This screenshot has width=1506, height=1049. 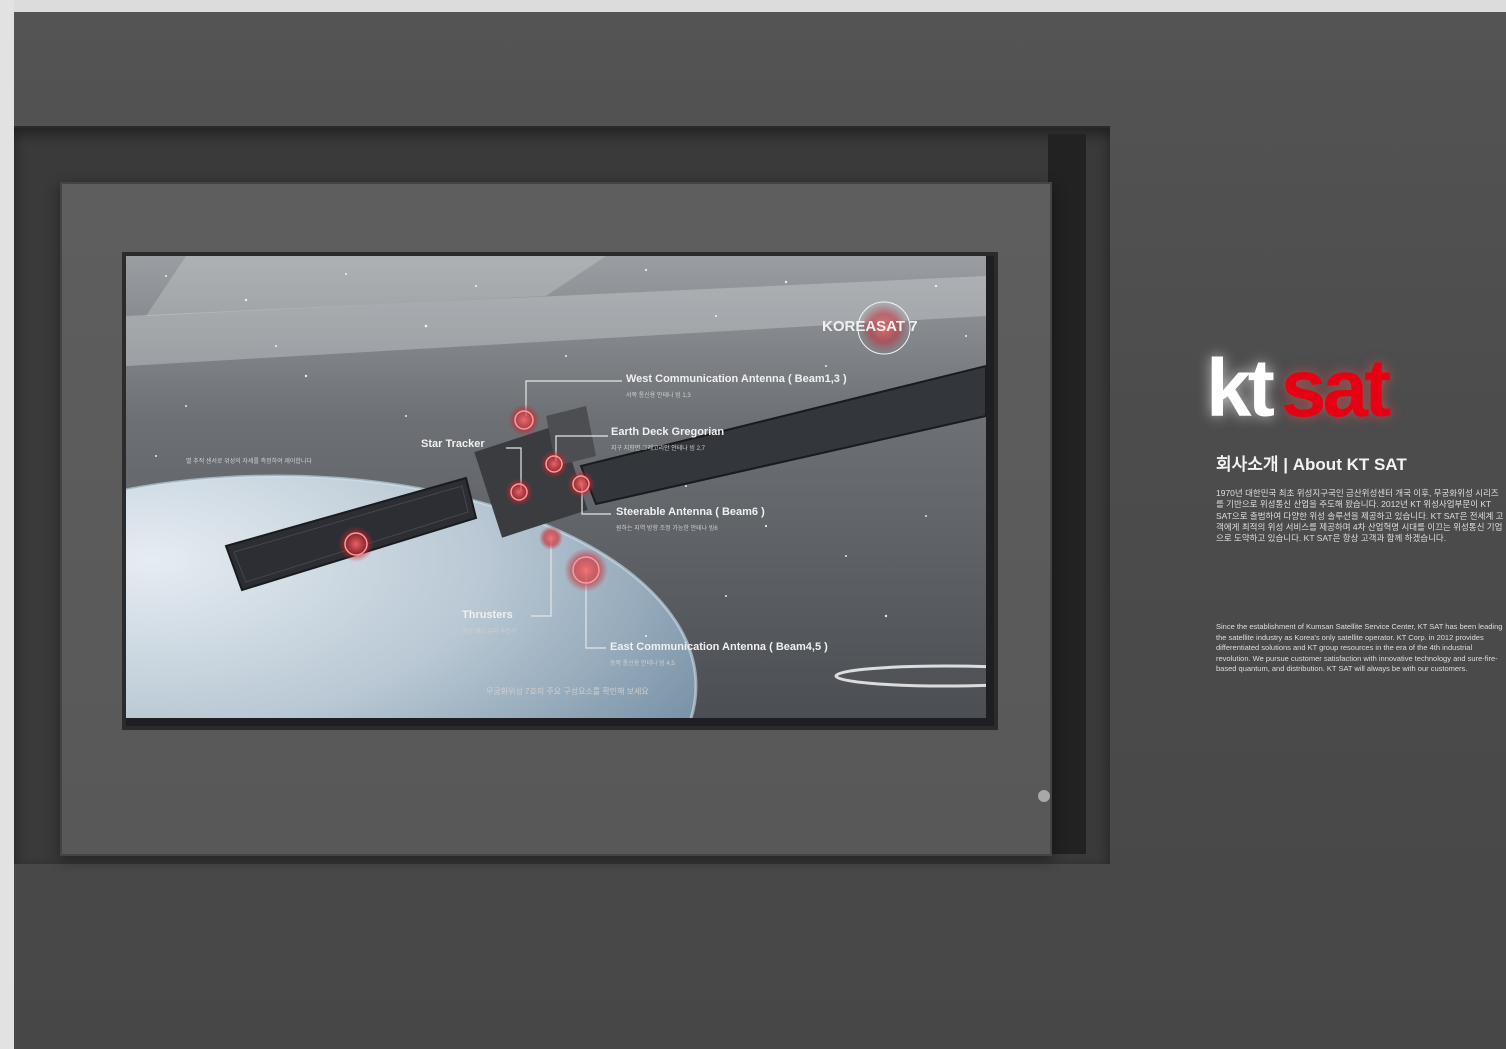 What do you see at coordinates (642, 664) in the screenshot?
I see `east-antenna-sub: 동쪽 통신용 안테나 빔 4,5` at bounding box center [642, 664].